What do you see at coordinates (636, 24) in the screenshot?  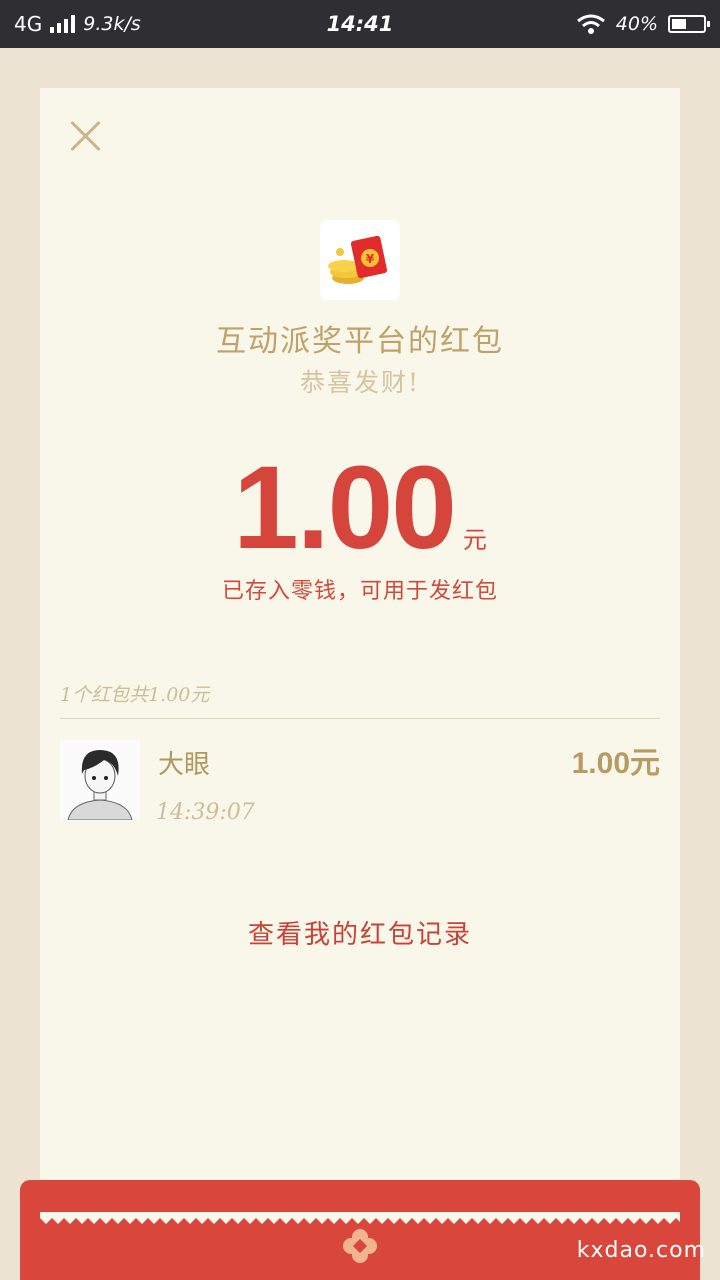 I see `battery-percent: 40%` at bounding box center [636, 24].